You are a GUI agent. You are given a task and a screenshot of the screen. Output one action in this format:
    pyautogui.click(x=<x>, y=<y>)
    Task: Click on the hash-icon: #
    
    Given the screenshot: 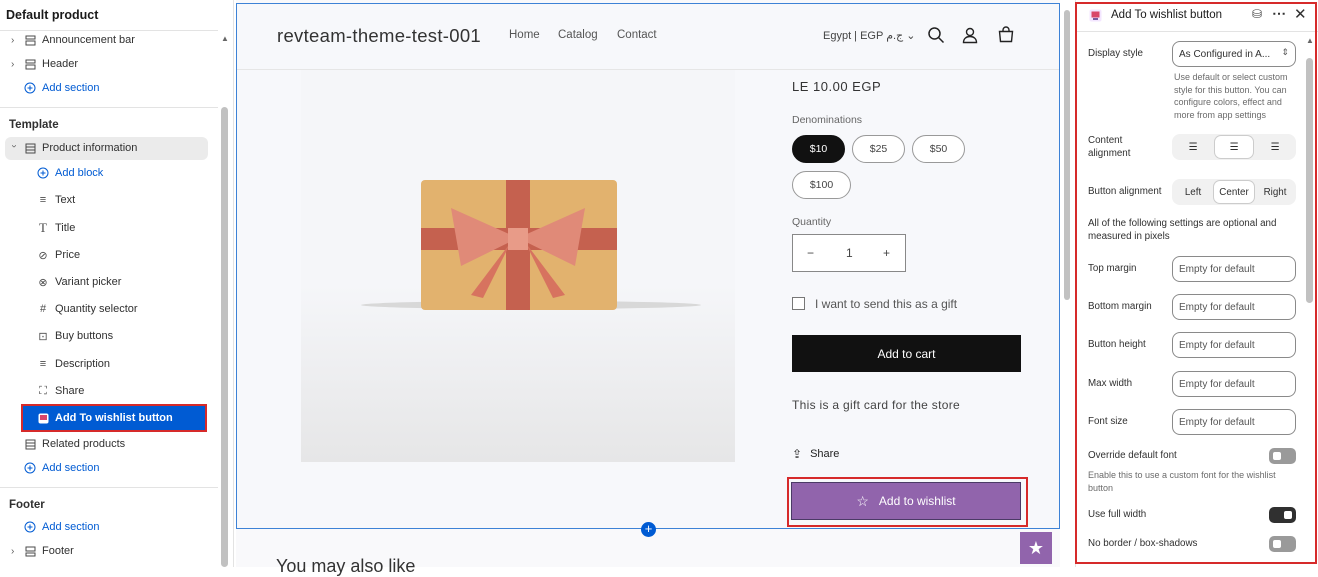 What is the action you would take?
    pyautogui.click(x=43, y=309)
    